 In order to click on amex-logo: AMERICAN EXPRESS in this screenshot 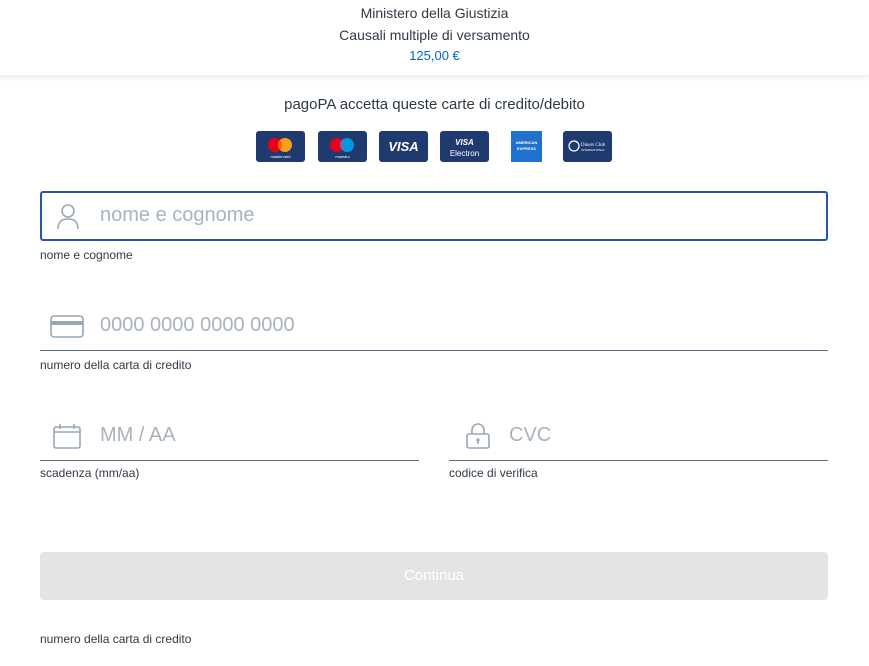, I will do `click(526, 146)`.